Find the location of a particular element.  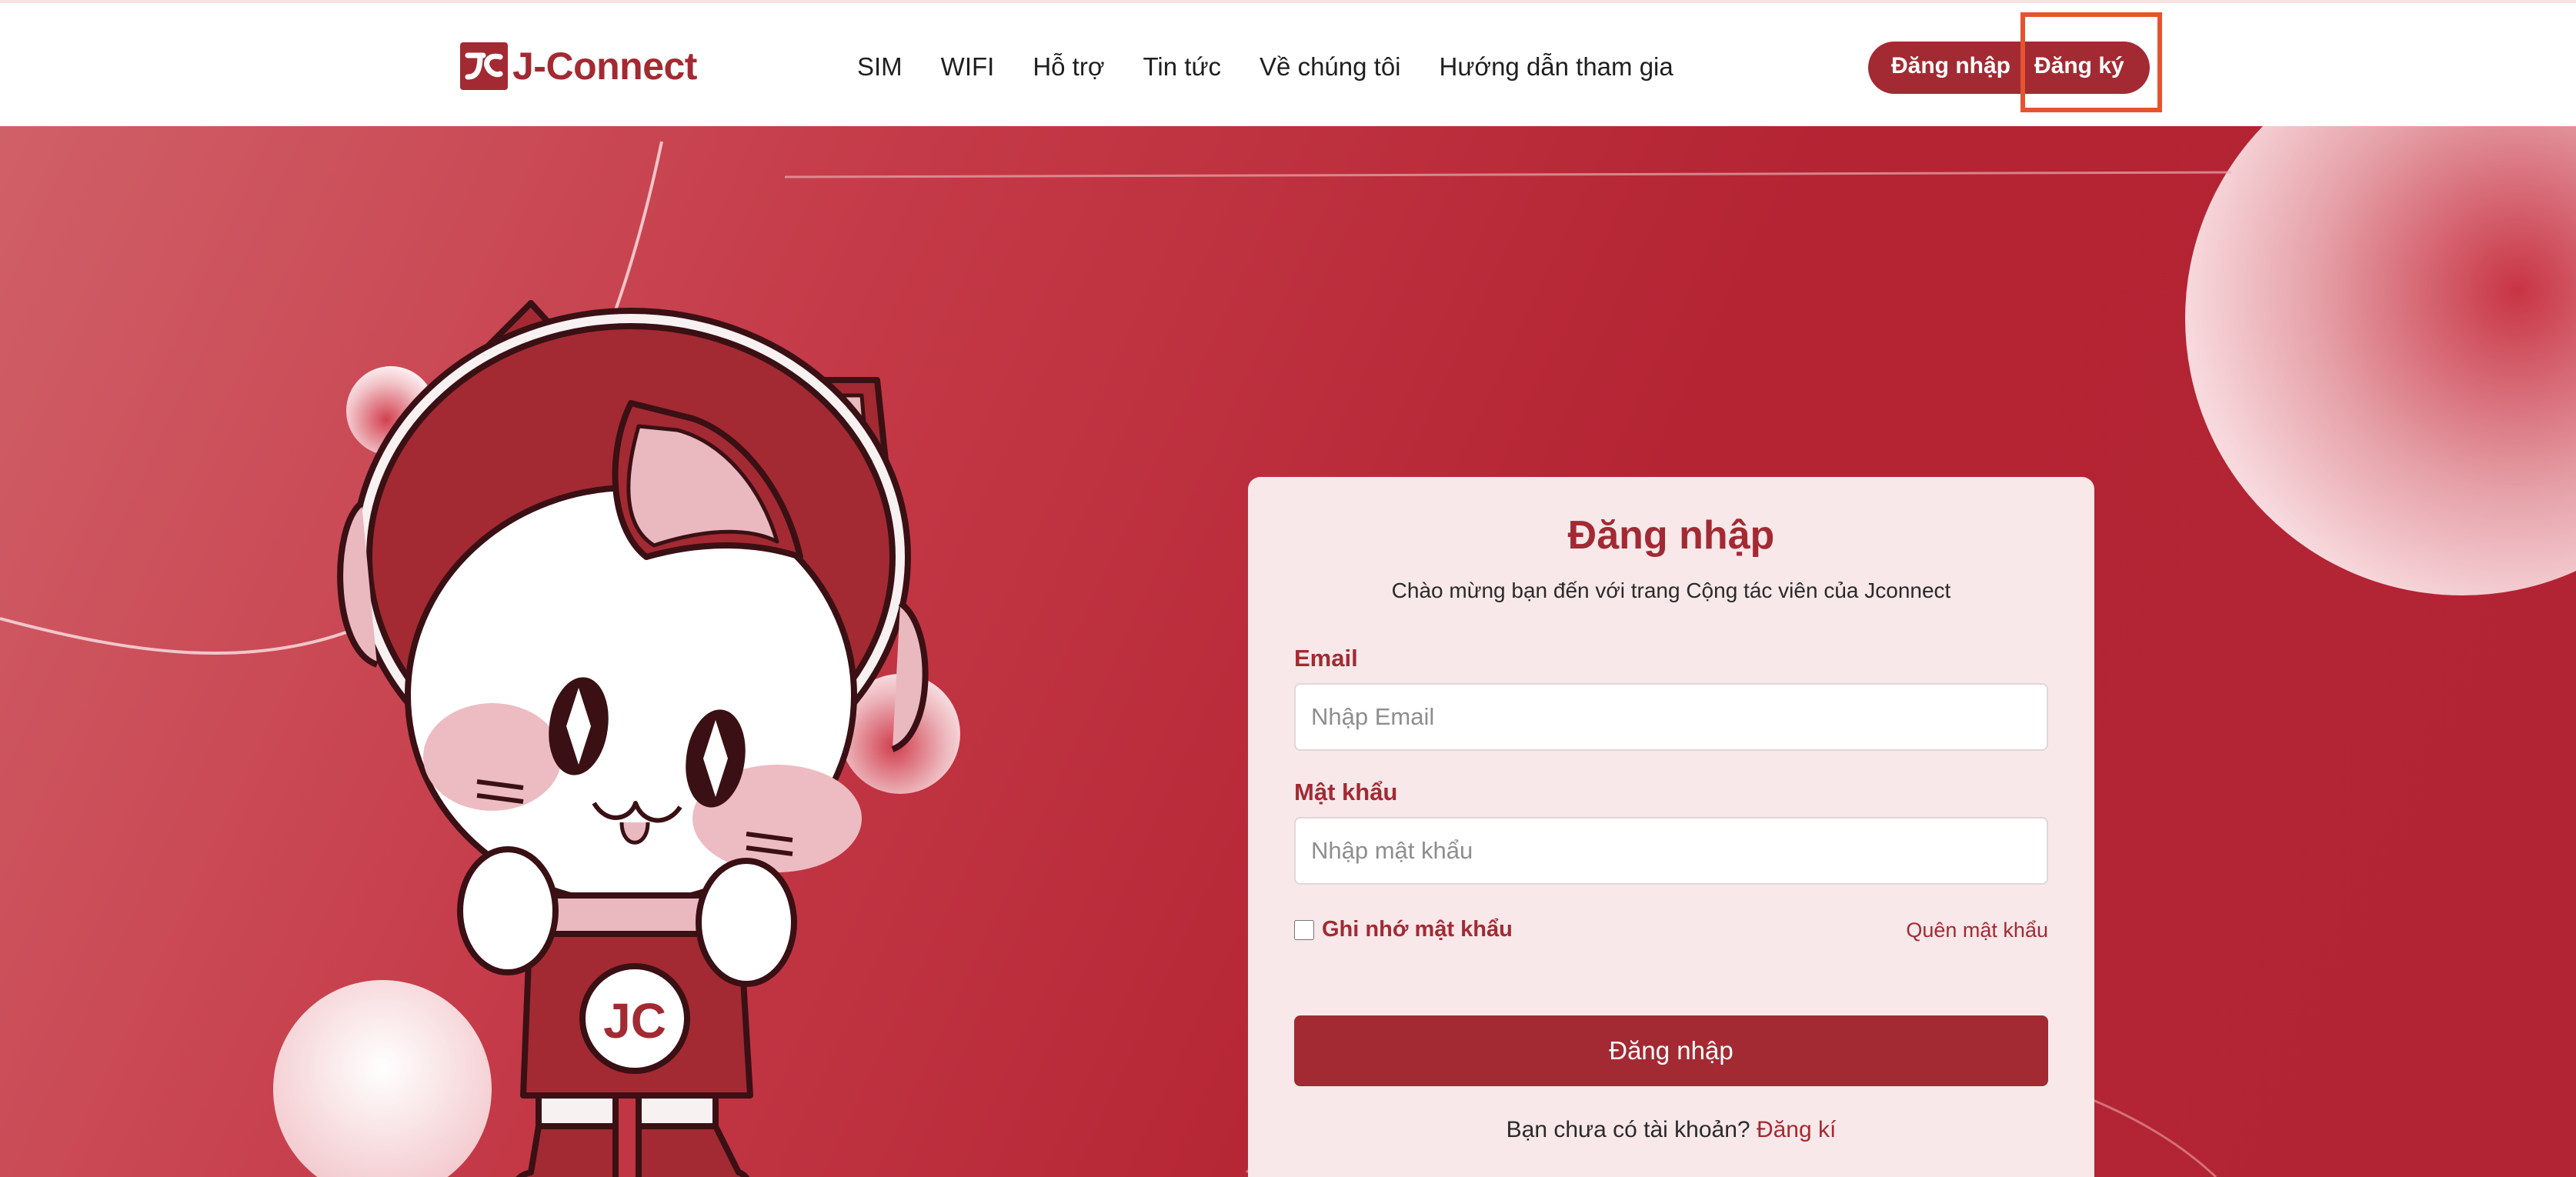

login-title: Đăng nhập is located at coordinates (1671, 535).